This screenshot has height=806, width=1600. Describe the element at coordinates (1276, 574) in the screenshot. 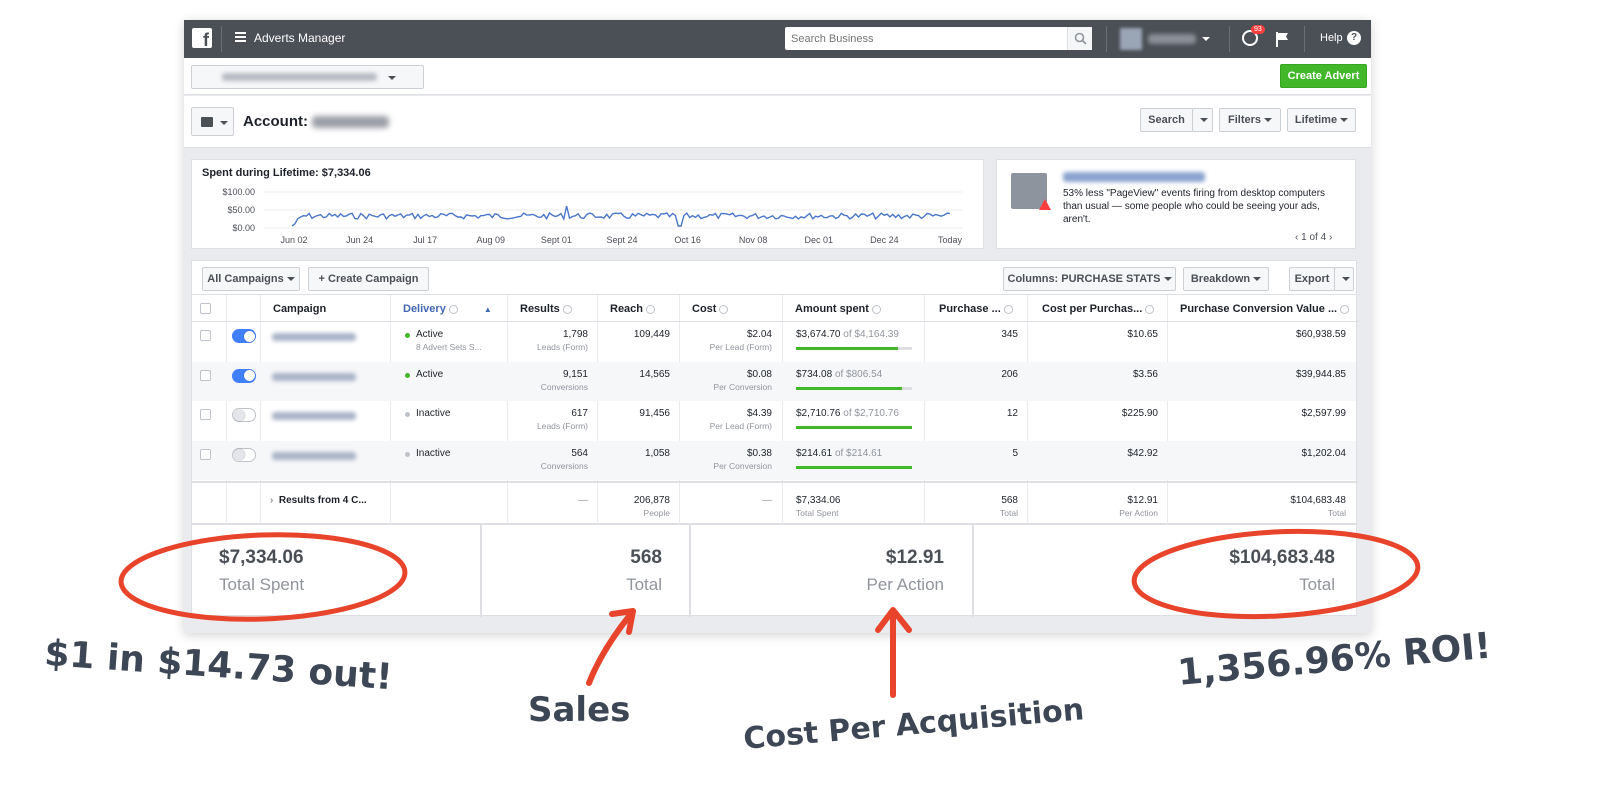

I see `value-highlight-circle` at that location.